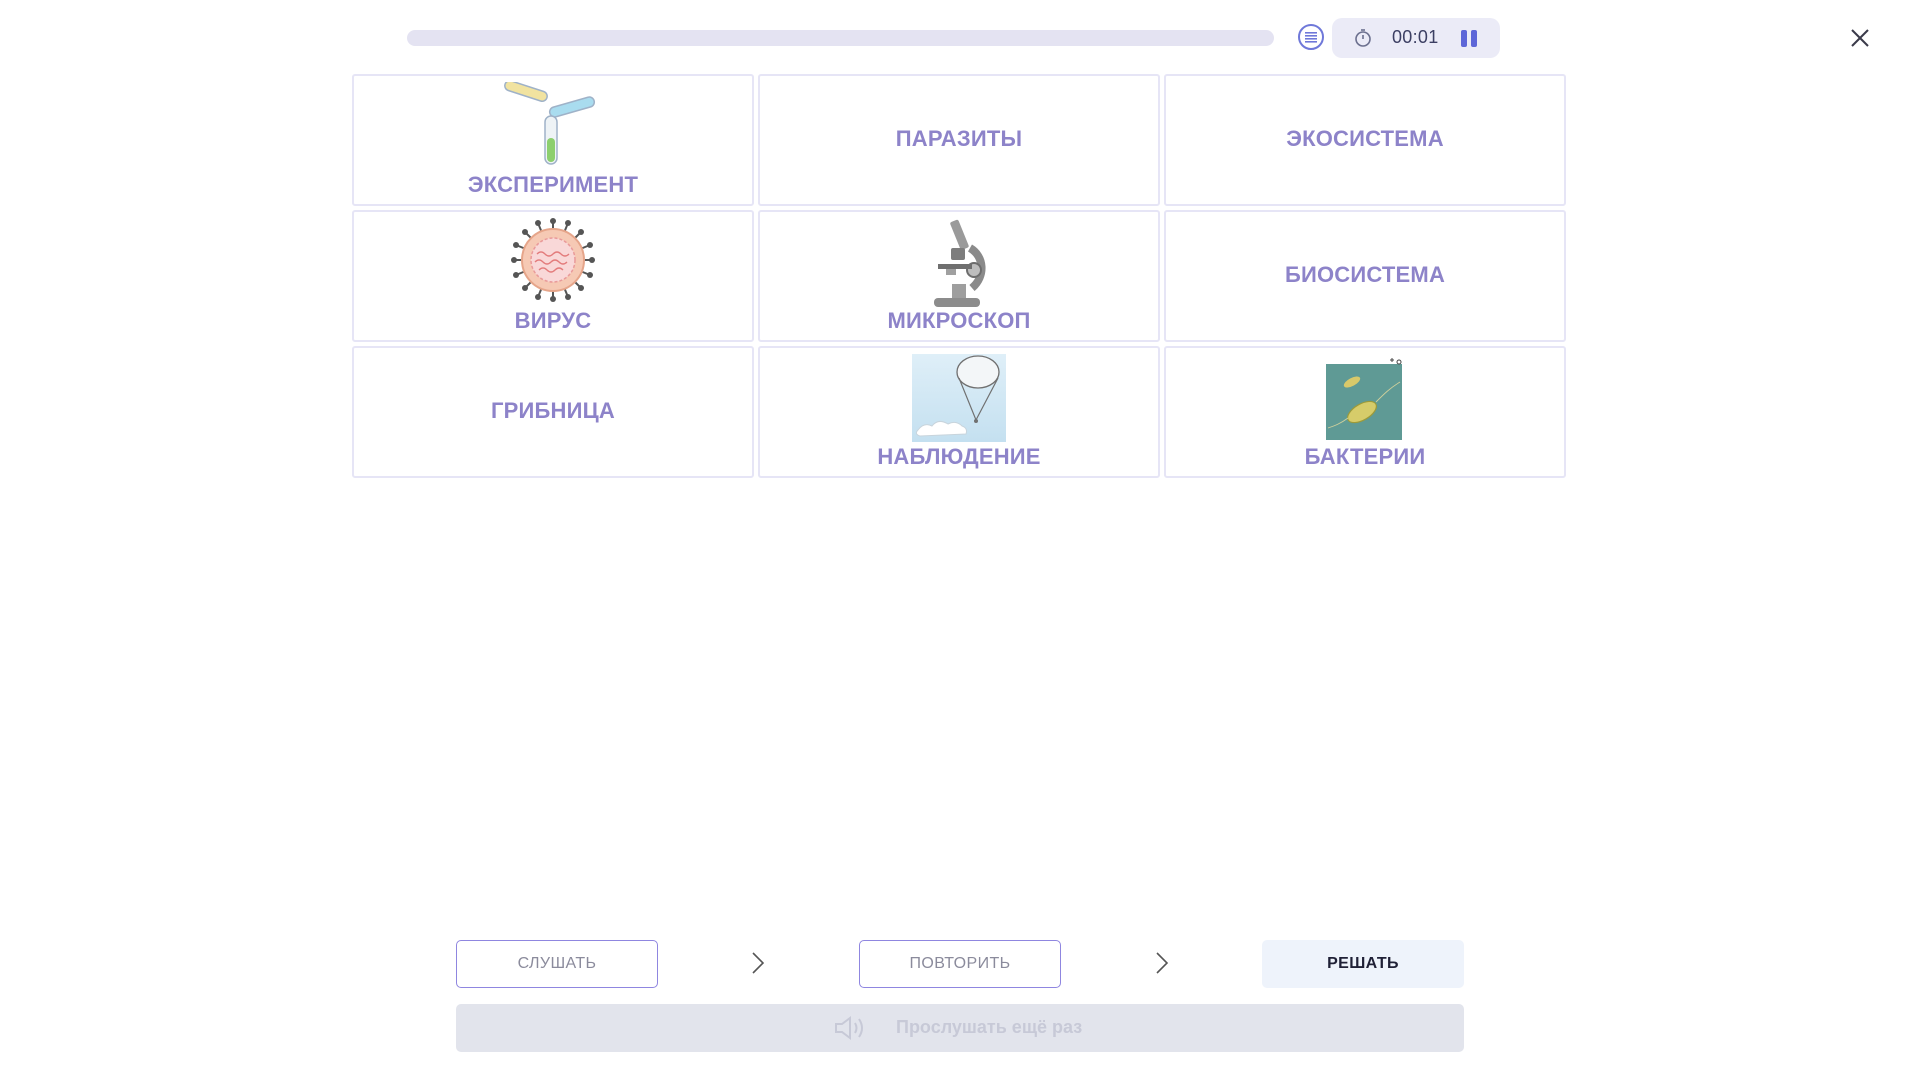 This screenshot has height=1080, width=1920. I want to click on listen-button: СЛУШАТЬ, so click(557, 964).